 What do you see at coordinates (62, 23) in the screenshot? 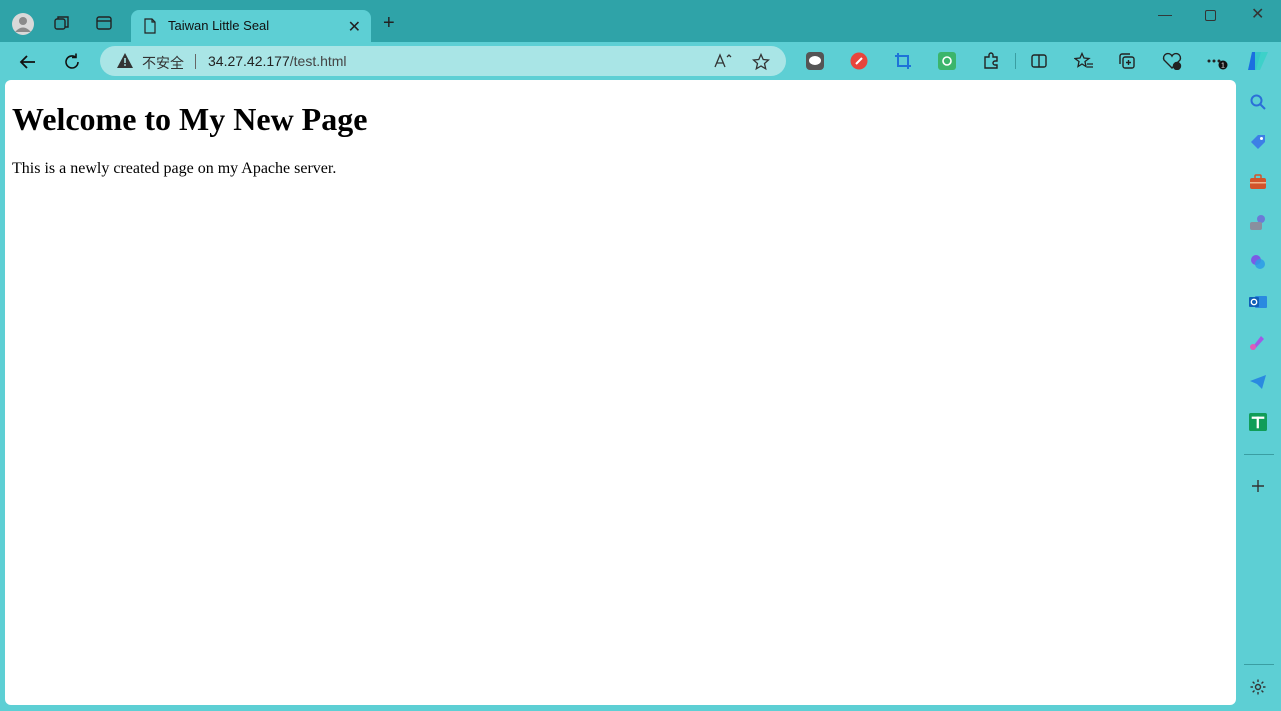
I see `workspaces-icon` at bounding box center [62, 23].